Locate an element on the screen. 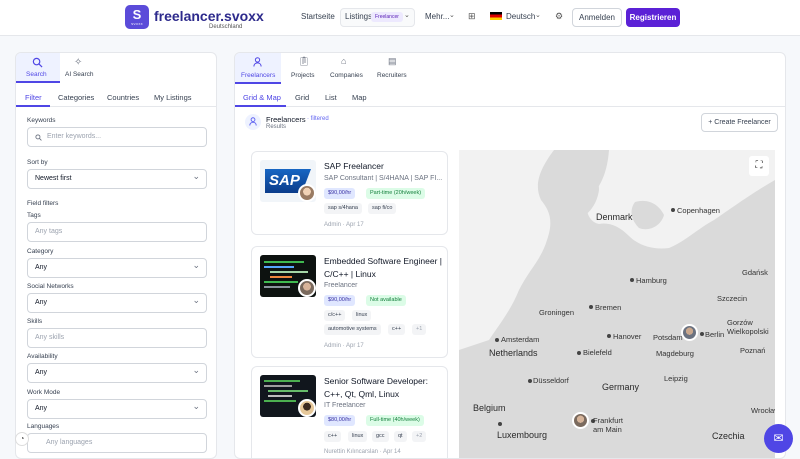 This screenshot has height=459, width=800. map-label: Hanover is located at coordinates (627, 336).